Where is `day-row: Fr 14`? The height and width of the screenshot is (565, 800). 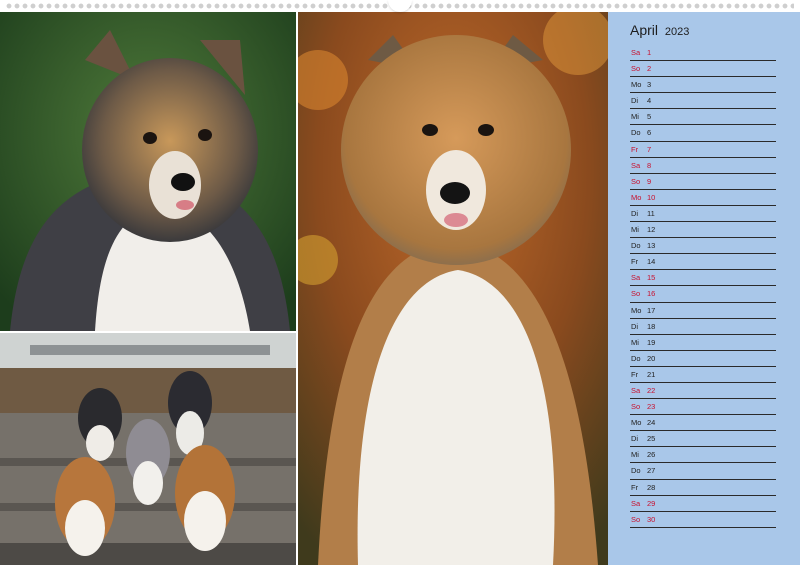
day-row: Fr 14 is located at coordinates (703, 262).